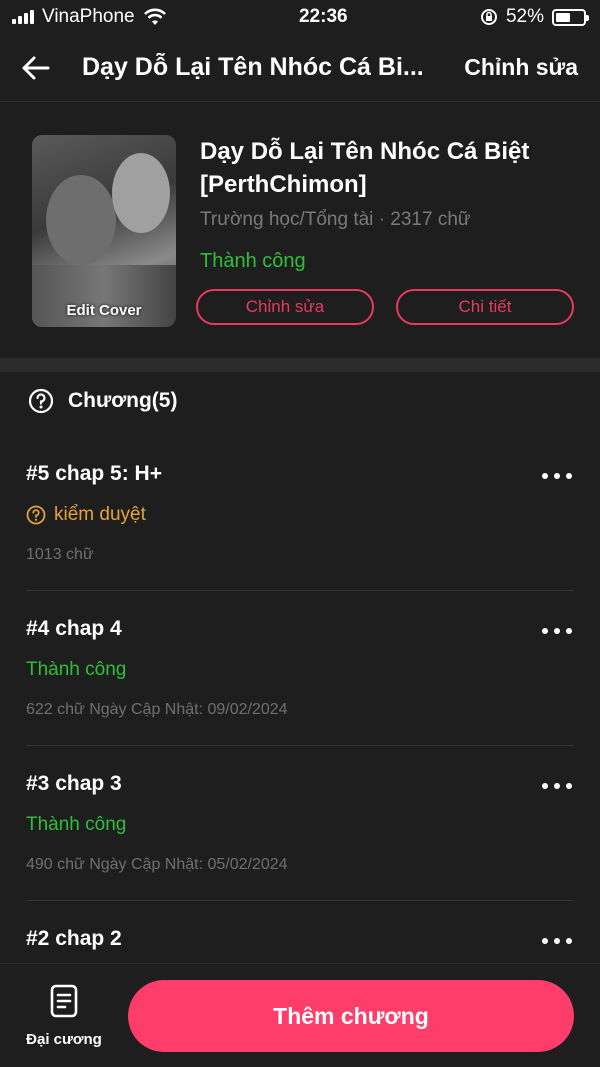  I want to click on wifi-icon, so click(154, 16).